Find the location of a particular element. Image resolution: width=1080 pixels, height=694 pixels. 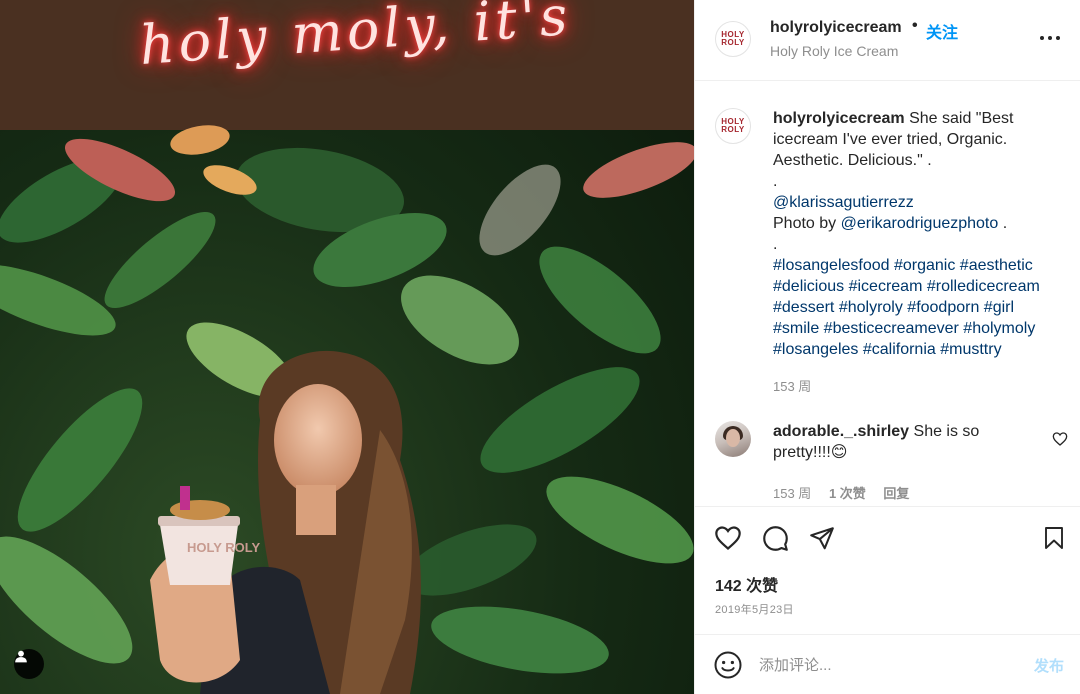

comment-meta: 153 周 1 次赞 回复 is located at coordinates (848, 492).